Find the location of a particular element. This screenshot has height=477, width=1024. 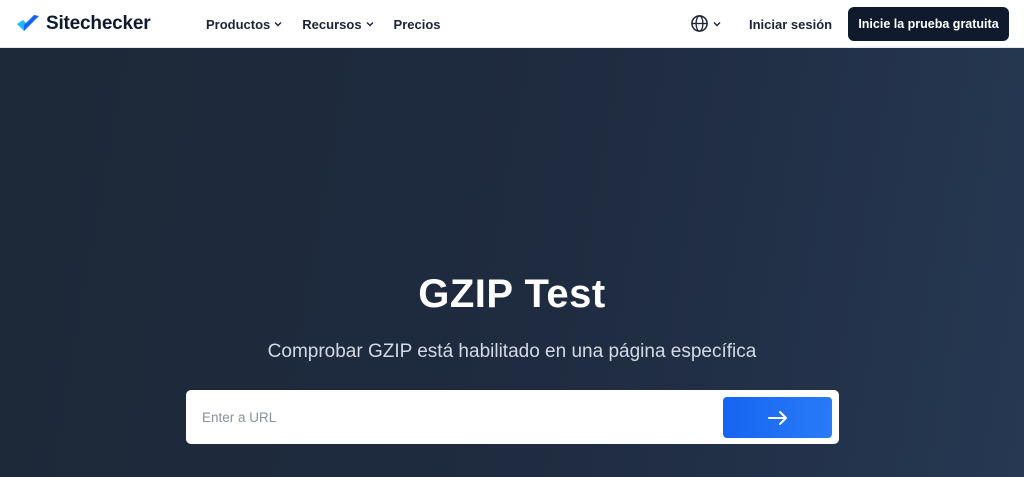

nav-item-precios: Precios is located at coordinates (417, 24).